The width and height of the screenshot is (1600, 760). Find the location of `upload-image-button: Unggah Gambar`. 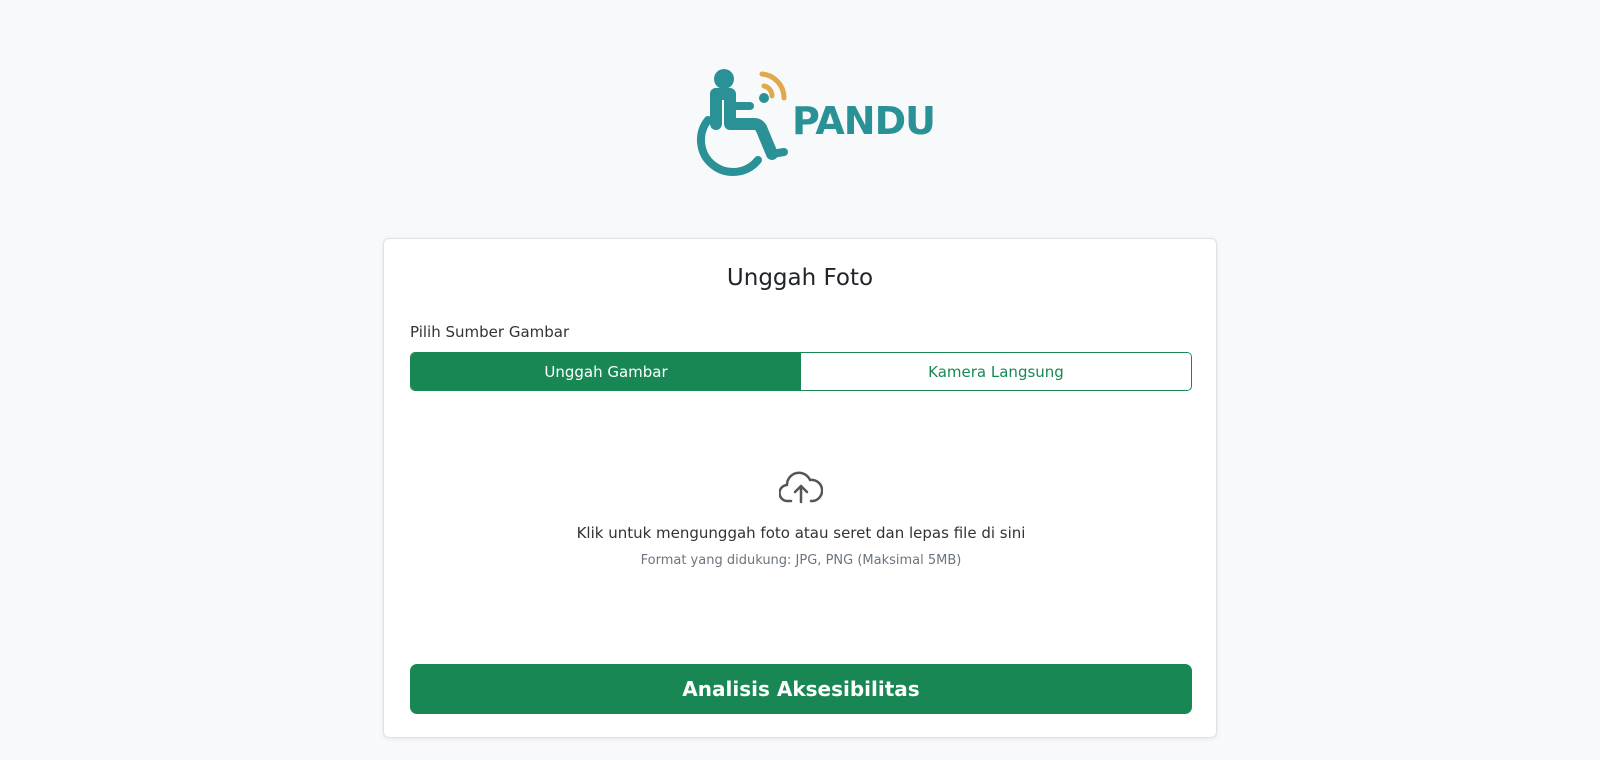

upload-image-button: Unggah Gambar is located at coordinates (606, 371).